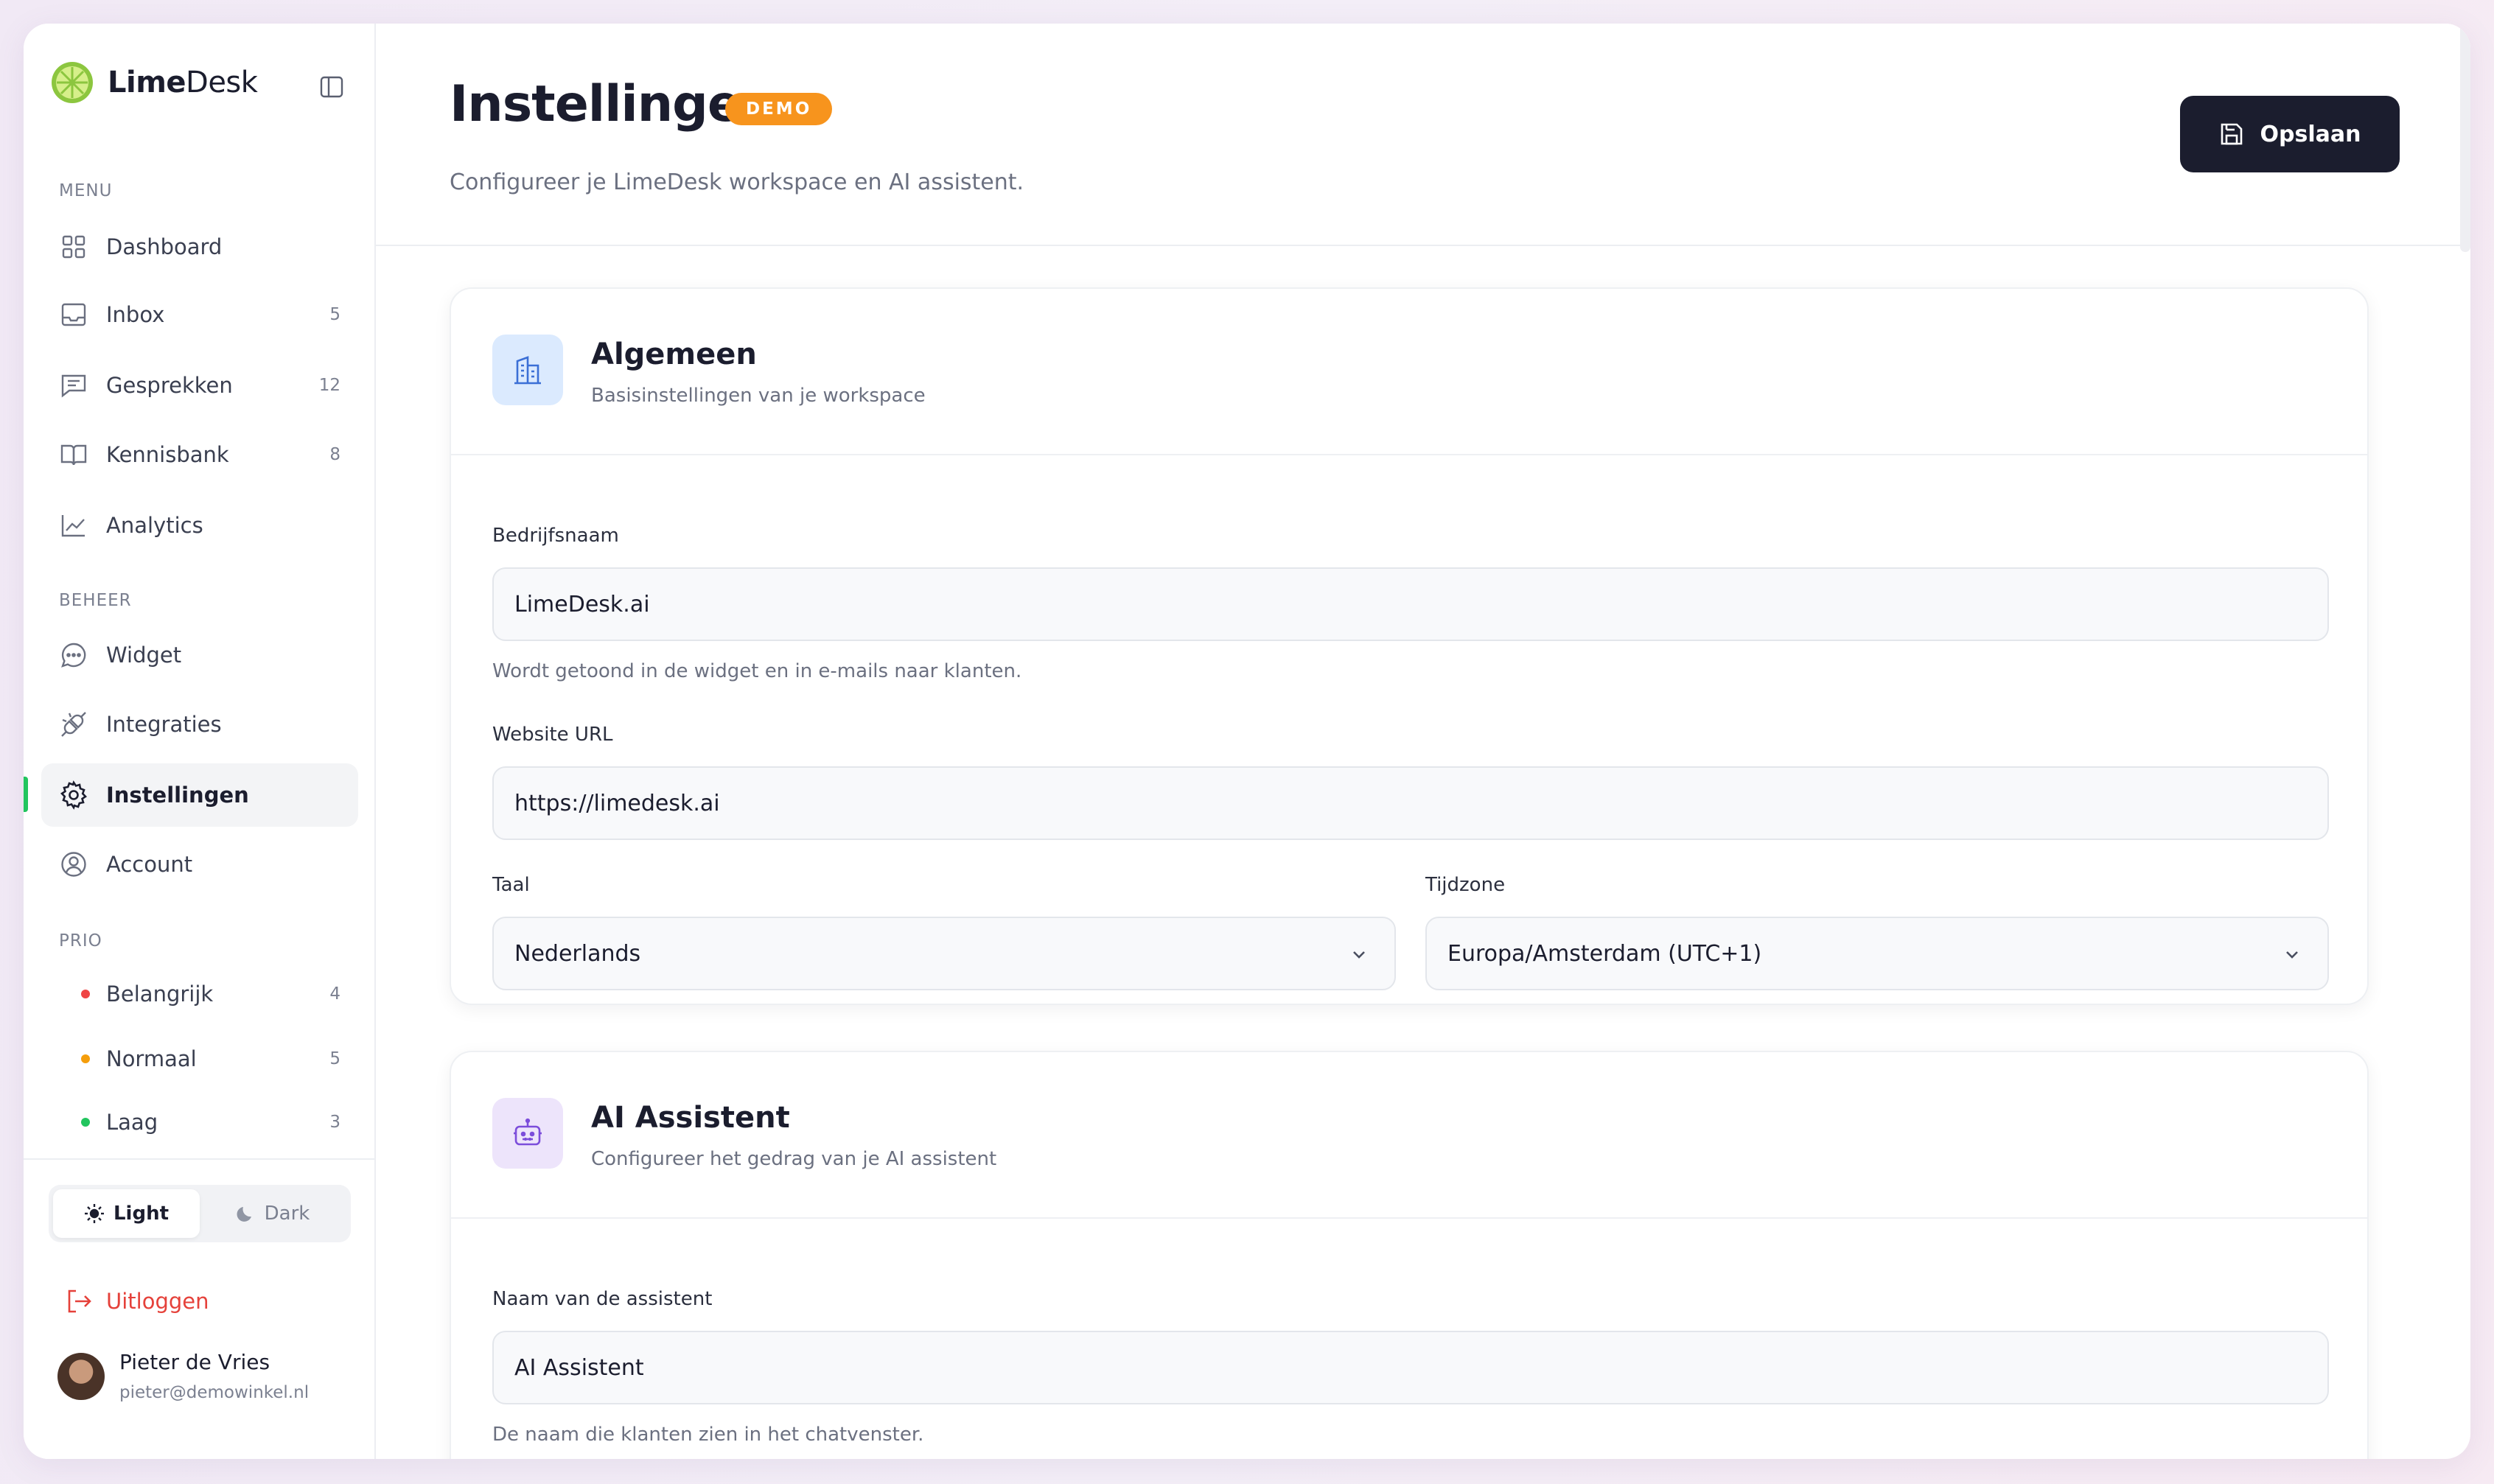  I want to click on user-profile: Pieter de Vries pieter@demowinkel.nl, so click(183, 1376).